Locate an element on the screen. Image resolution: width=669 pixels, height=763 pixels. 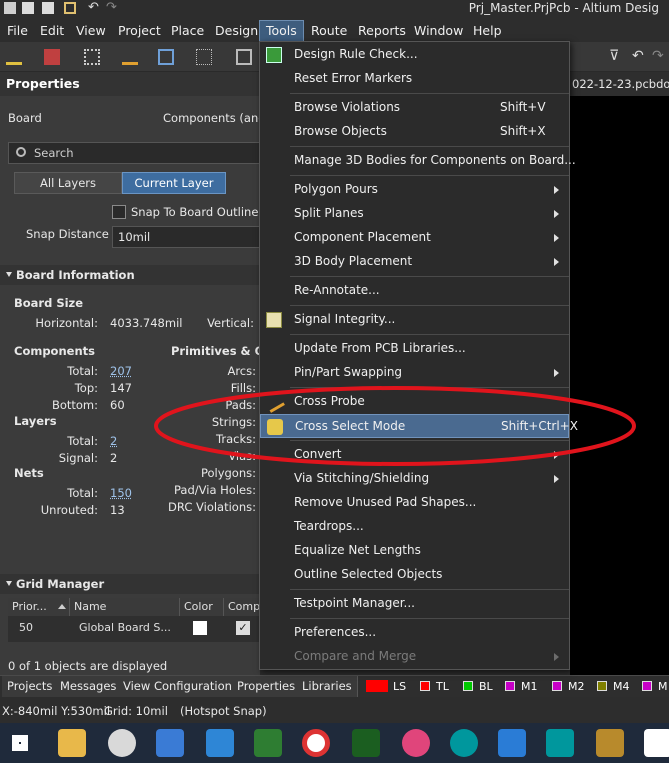
layers-total-value: 2 is located at coordinates (113, 441).